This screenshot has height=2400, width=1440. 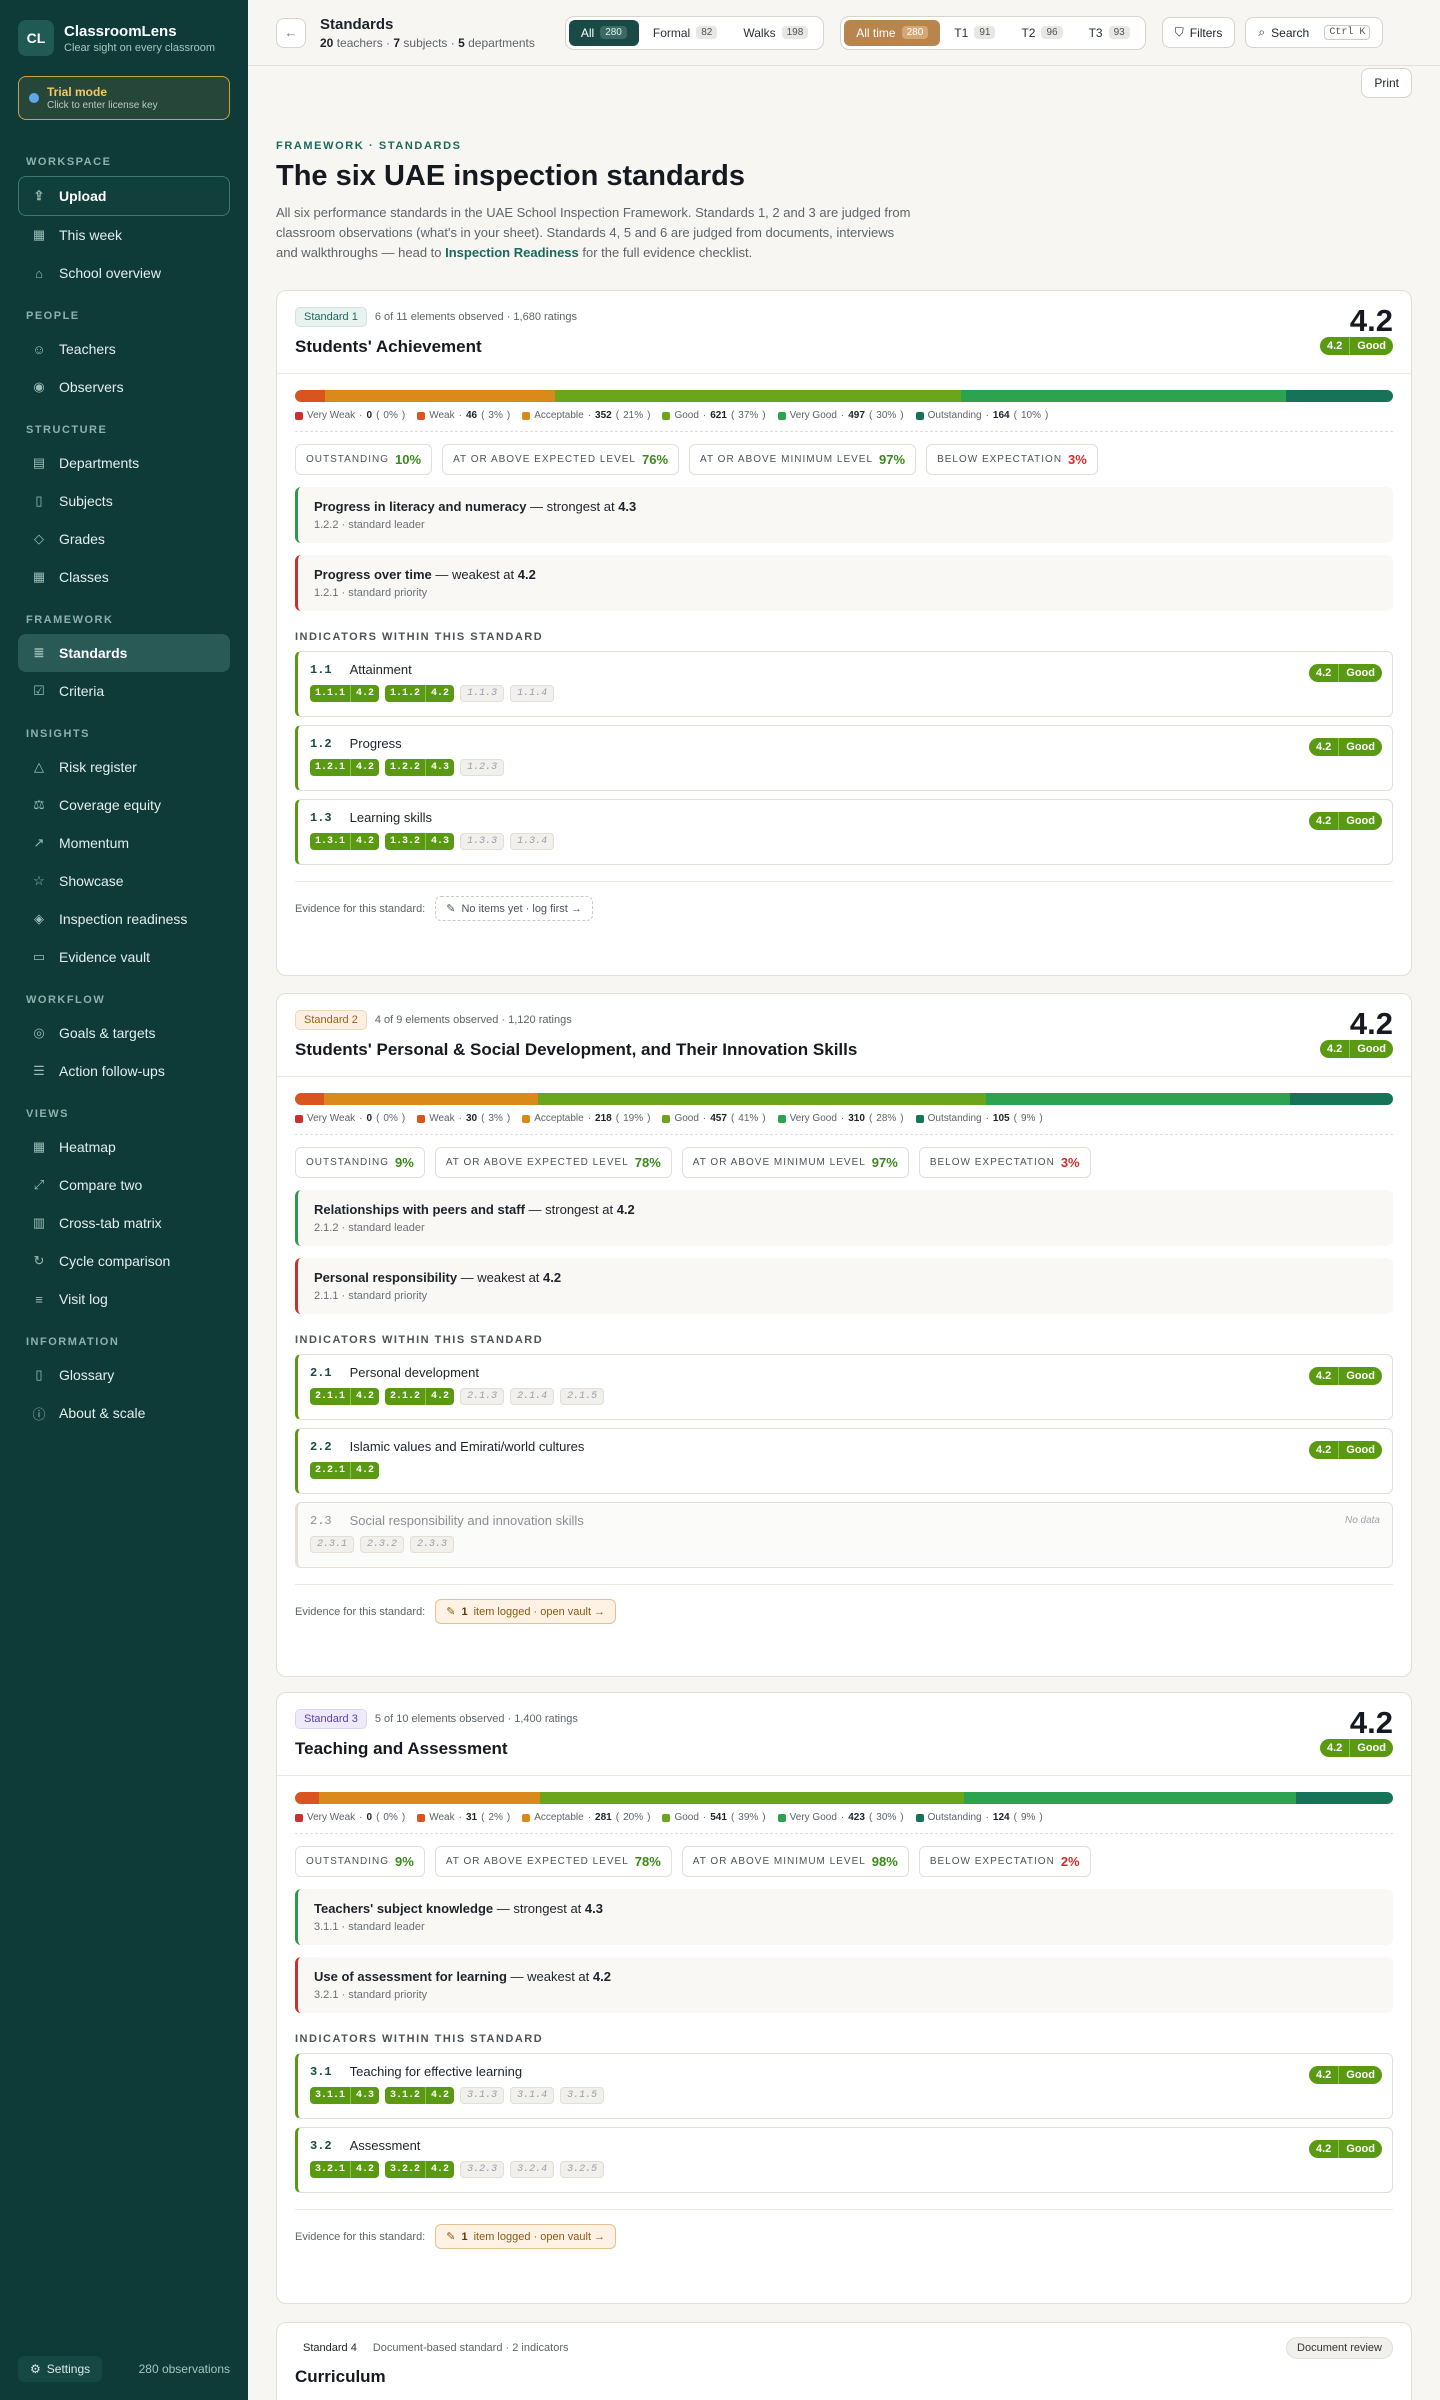 What do you see at coordinates (124, 1261) in the screenshot?
I see `sidebar-item-cycle-comparison: ↻ Cycle comparison` at bounding box center [124, 1261].